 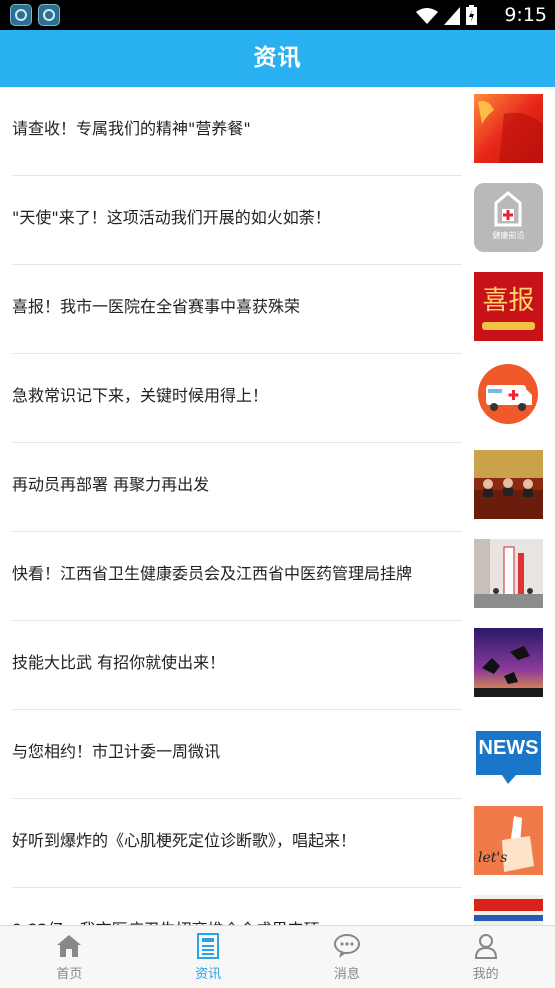 I want to click on news-title: 技能大比武 有招你就使出来！, so click(x=119, y=662).